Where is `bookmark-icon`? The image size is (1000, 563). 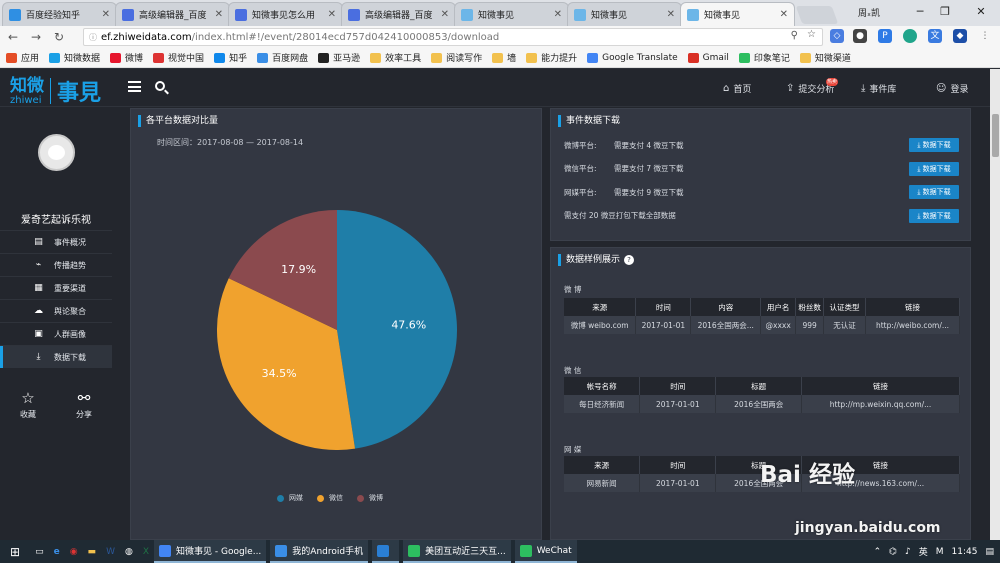
bookmark-icon is located at coordinates (159, 57).